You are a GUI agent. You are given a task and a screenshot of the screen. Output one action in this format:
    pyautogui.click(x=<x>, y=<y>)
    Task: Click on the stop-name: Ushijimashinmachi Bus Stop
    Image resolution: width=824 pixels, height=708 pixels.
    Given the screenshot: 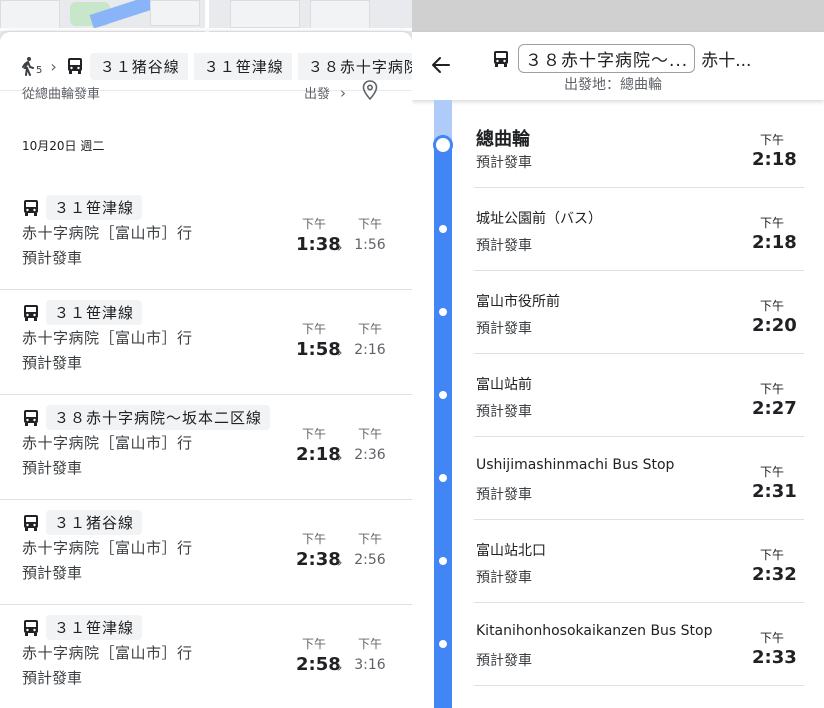 What is the action you would take?
    pyautogui.click(x=575, y=465)
    